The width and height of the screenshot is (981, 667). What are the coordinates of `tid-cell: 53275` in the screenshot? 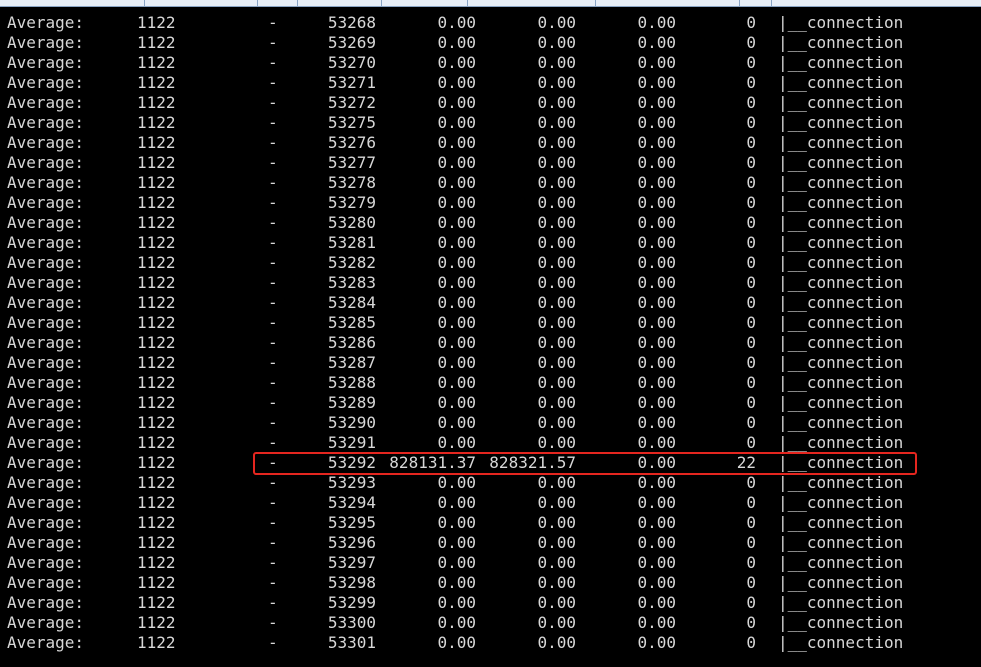 It's located at (351, 122).